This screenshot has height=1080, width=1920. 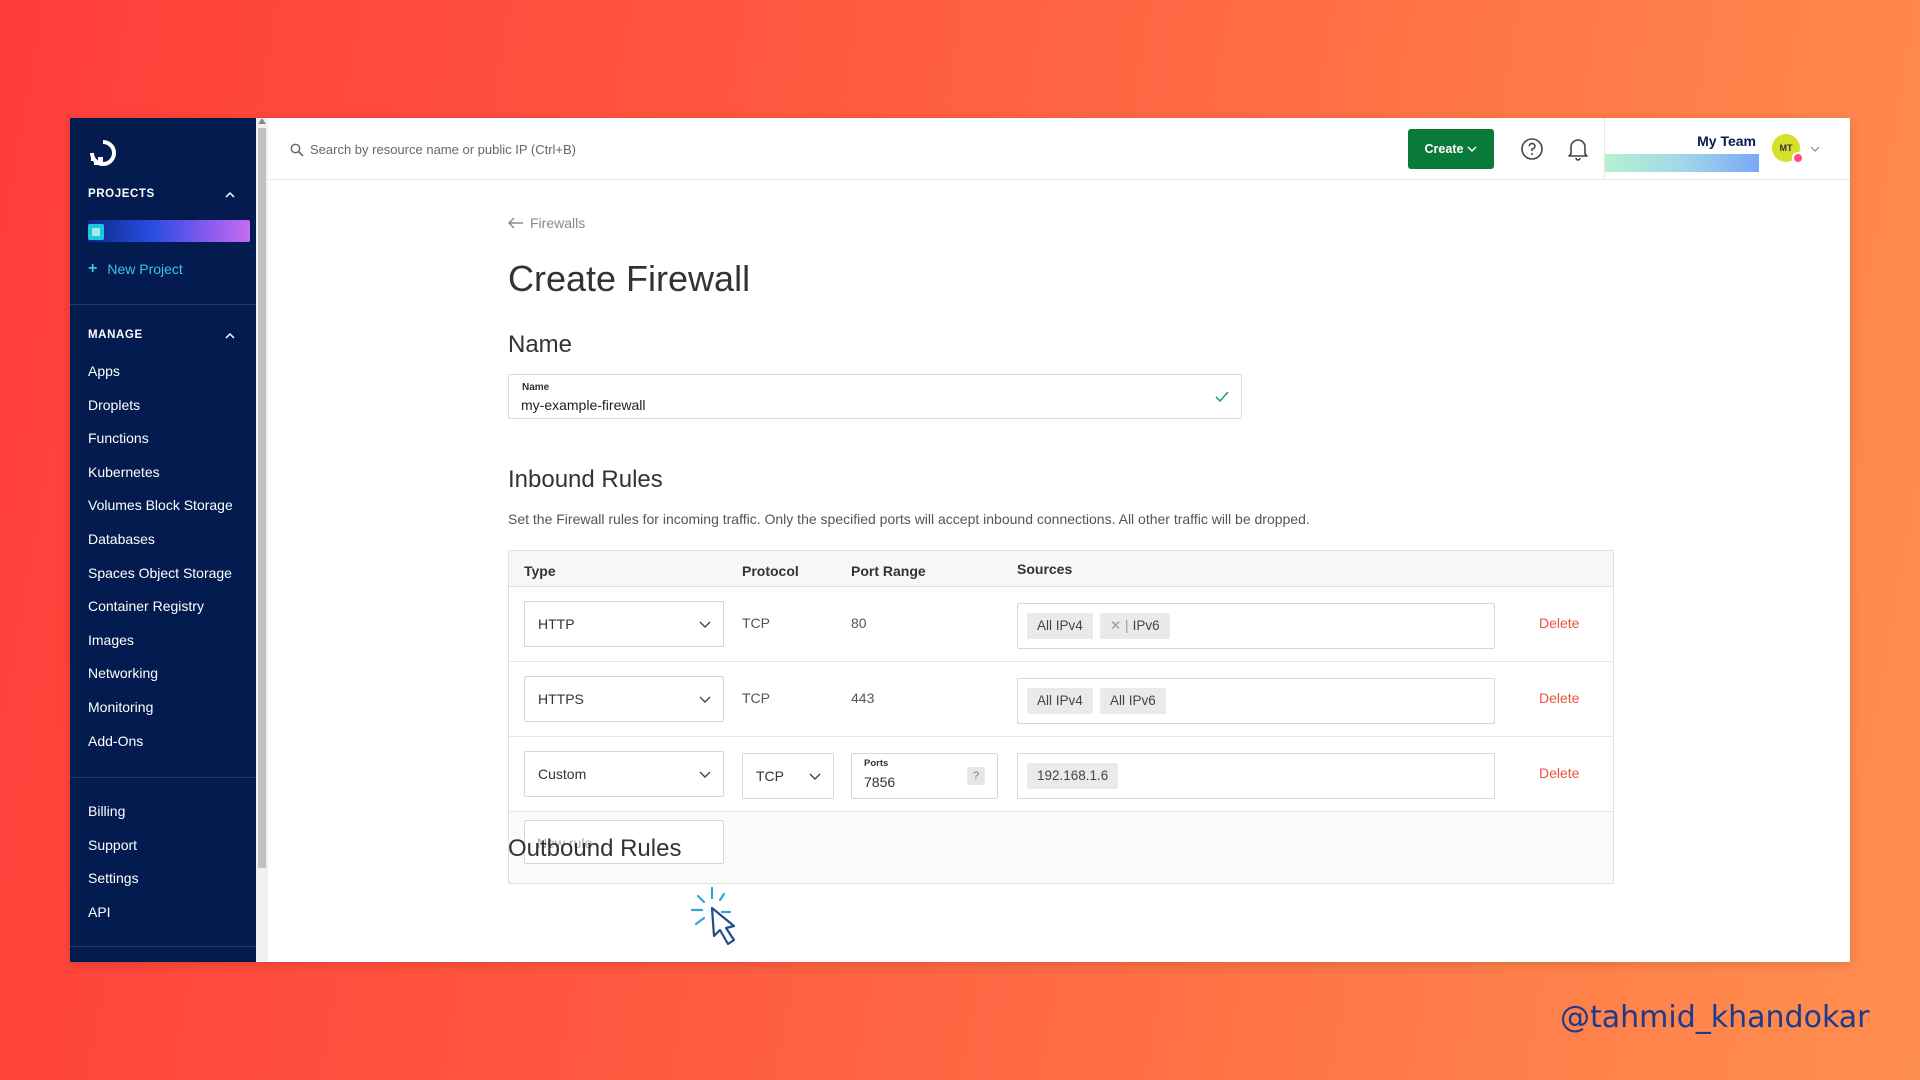 What do you see at coordinates (160, 641) in the screenshot?
I see `sidebar-item-images: Images` at bounding box center [160, 641].